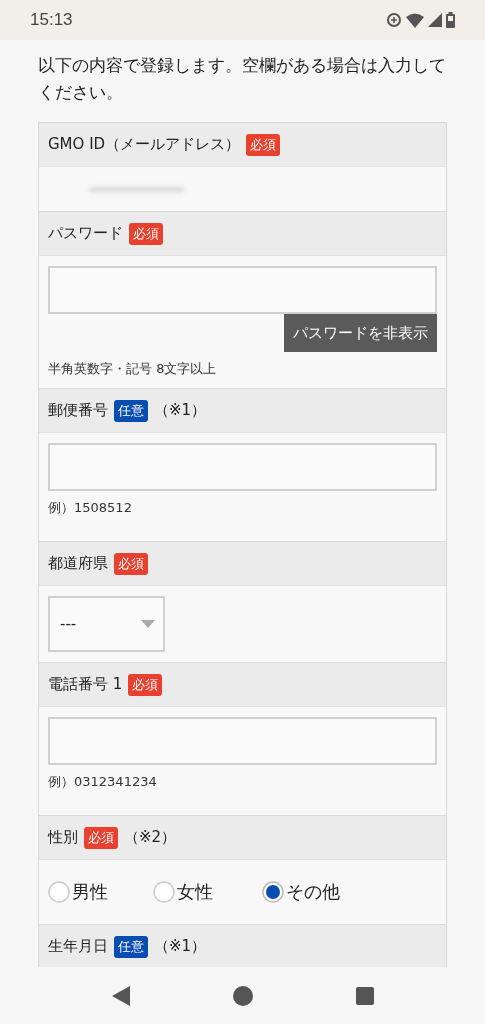 The width and height of the screenshot is (485, 1024). Describe the element at coordinates (78, 410) in the screenshot. I see `field-label: 郵便番号` at that location.